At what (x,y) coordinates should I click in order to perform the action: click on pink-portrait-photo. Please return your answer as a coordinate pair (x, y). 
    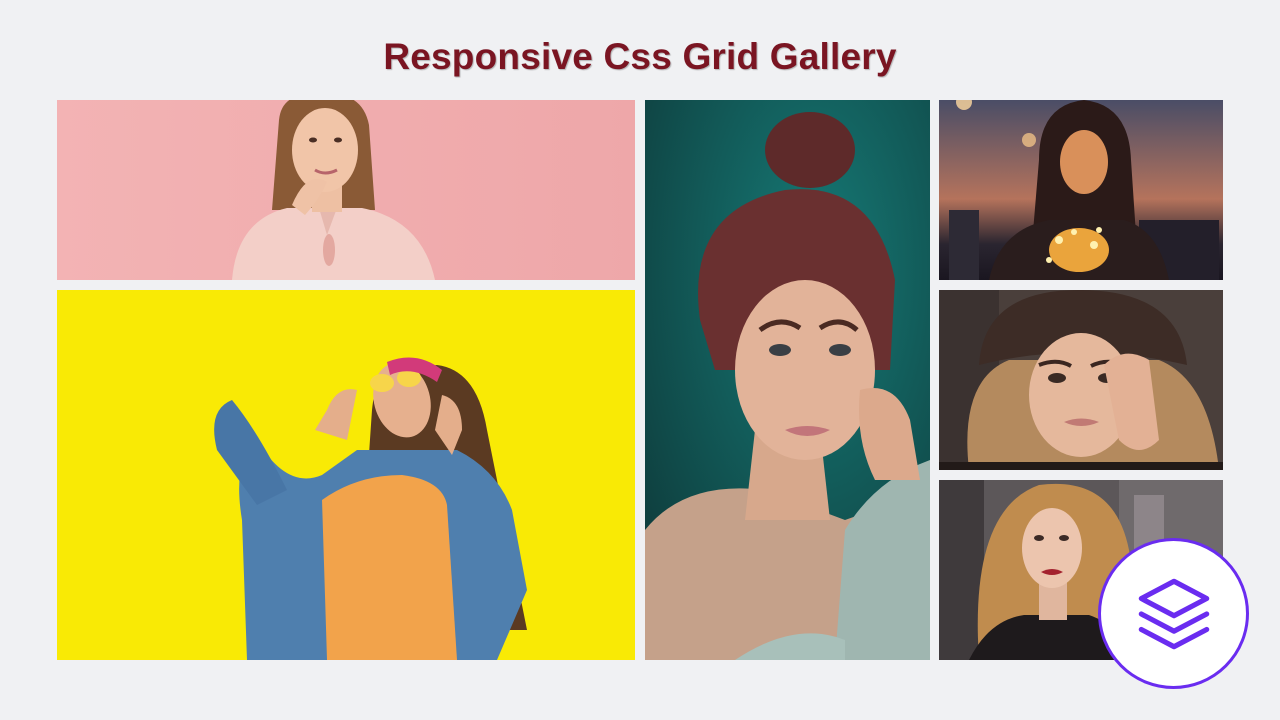
    Looking at the image, I should click on (346, 190).